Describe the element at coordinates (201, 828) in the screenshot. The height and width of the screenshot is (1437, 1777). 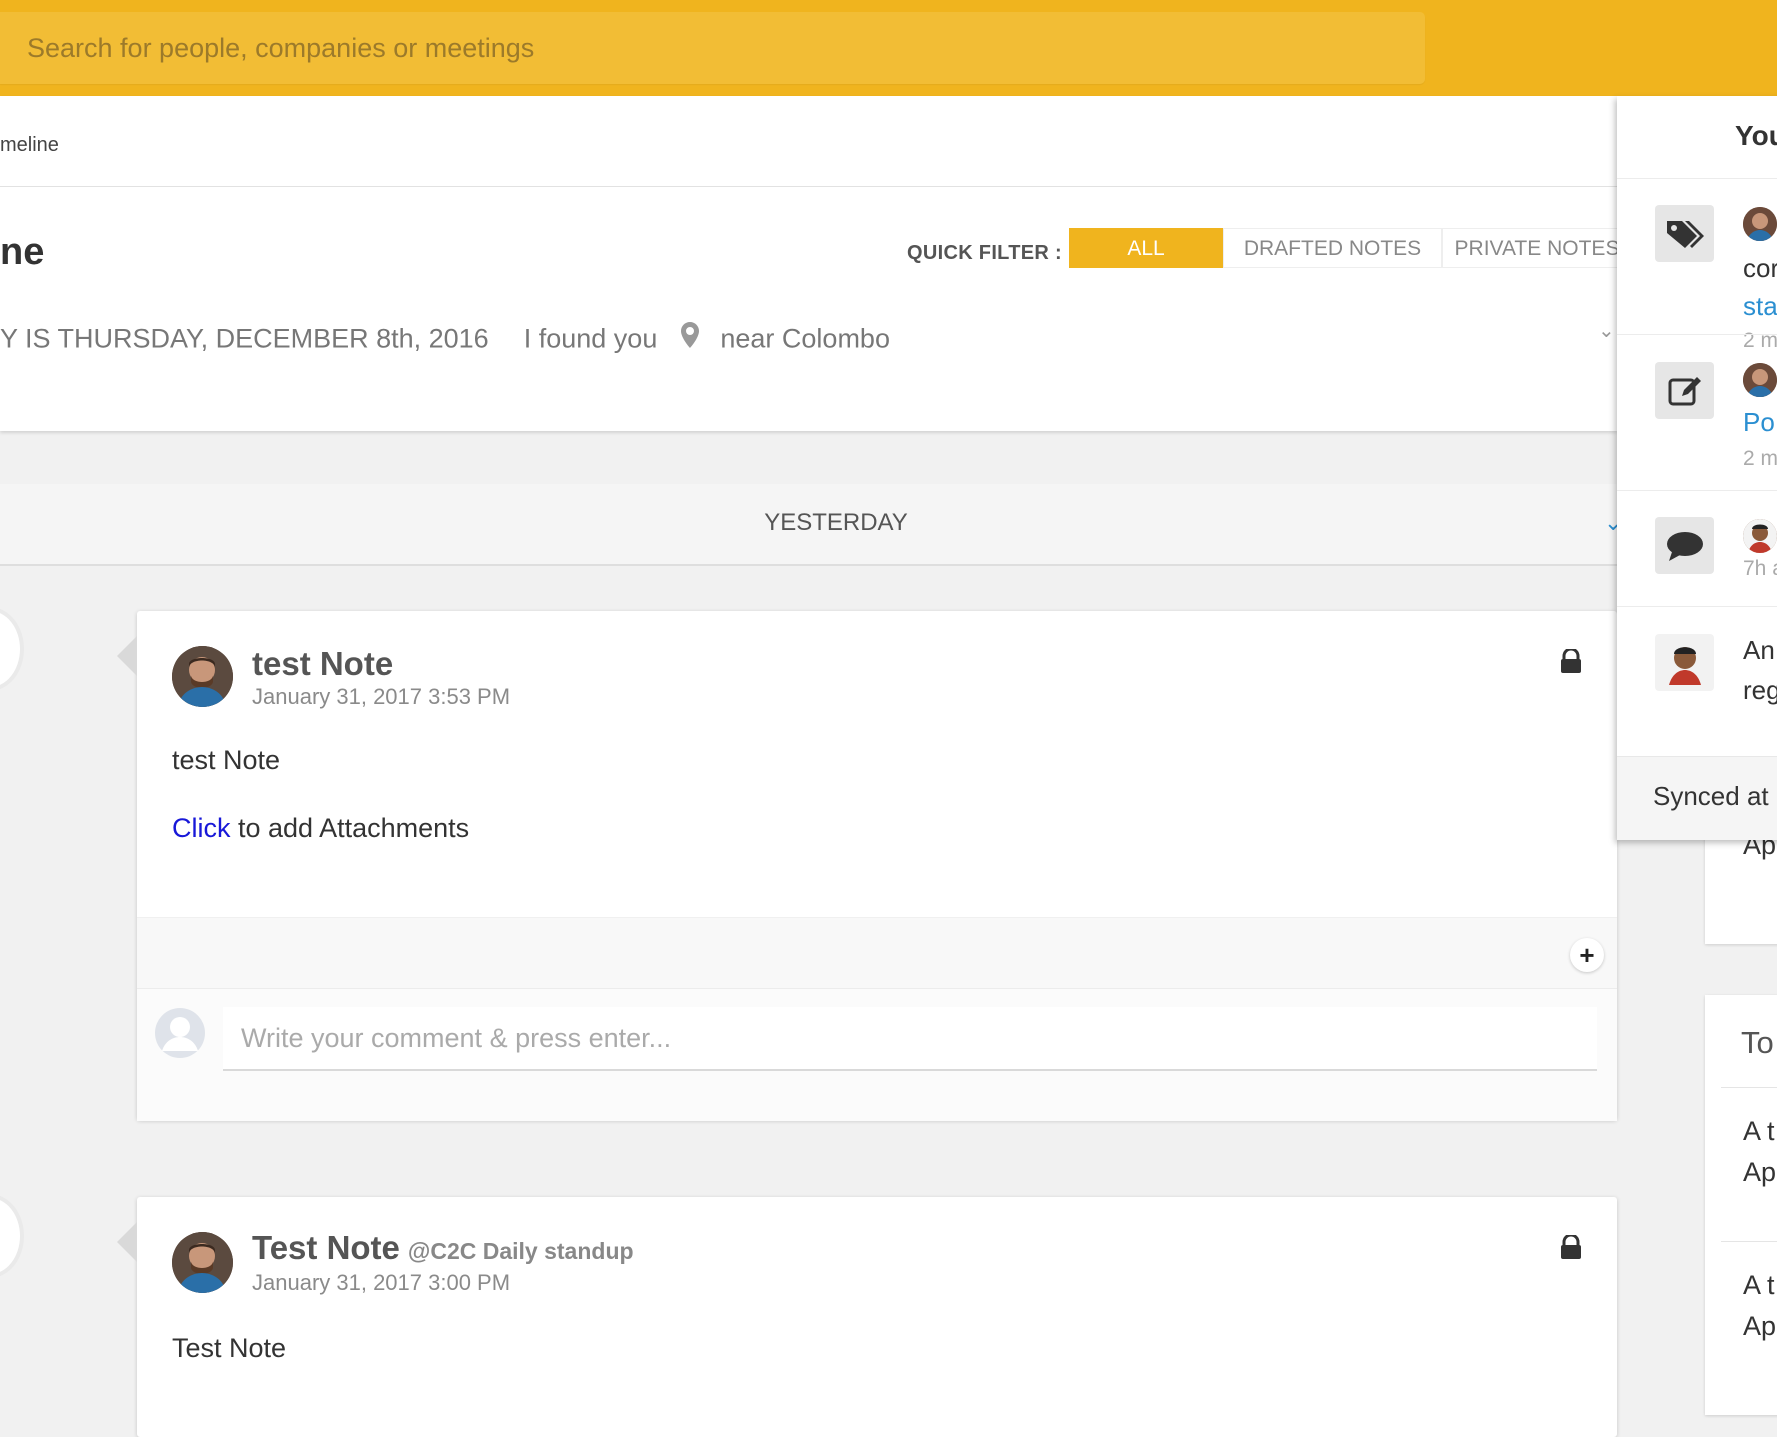
I see `add-attachments-link: Click` at that location.